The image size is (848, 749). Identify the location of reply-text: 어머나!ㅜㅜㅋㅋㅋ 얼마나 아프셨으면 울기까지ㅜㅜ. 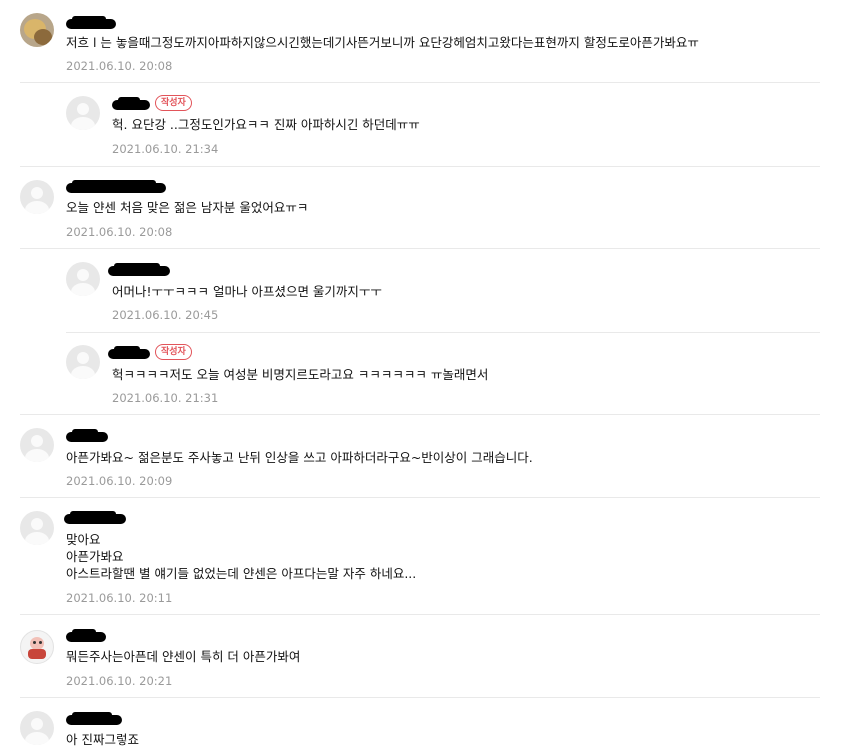
(247, 291).